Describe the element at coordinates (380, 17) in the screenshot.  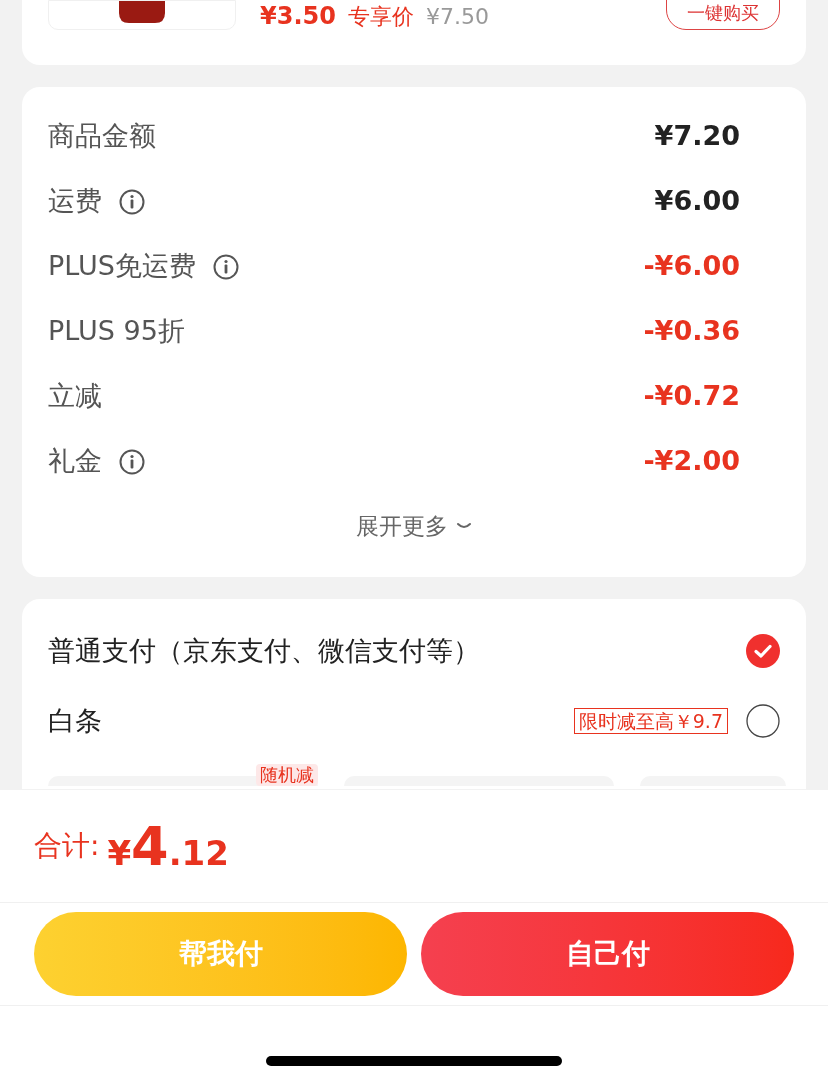
I see `price-label: 专享价` at that location.